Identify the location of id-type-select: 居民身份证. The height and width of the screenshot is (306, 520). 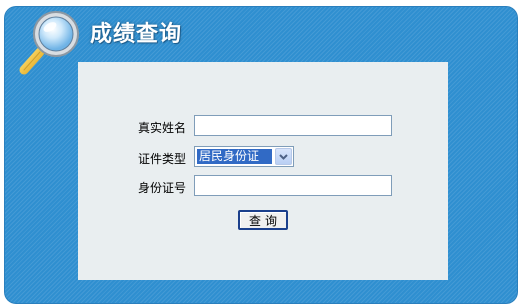
(244, 156).